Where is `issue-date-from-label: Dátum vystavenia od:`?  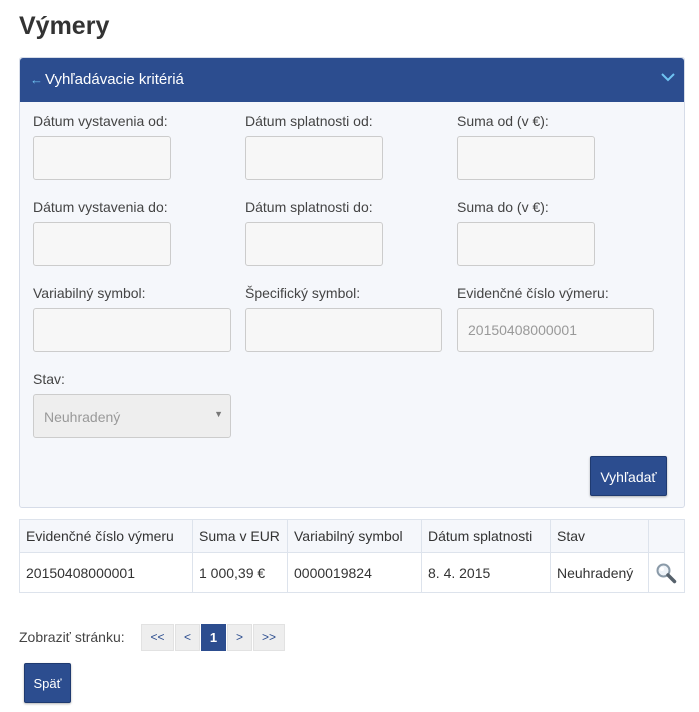
issue-date-from-label: Dátum vystavenia od: is located at coordinates (100, 121).